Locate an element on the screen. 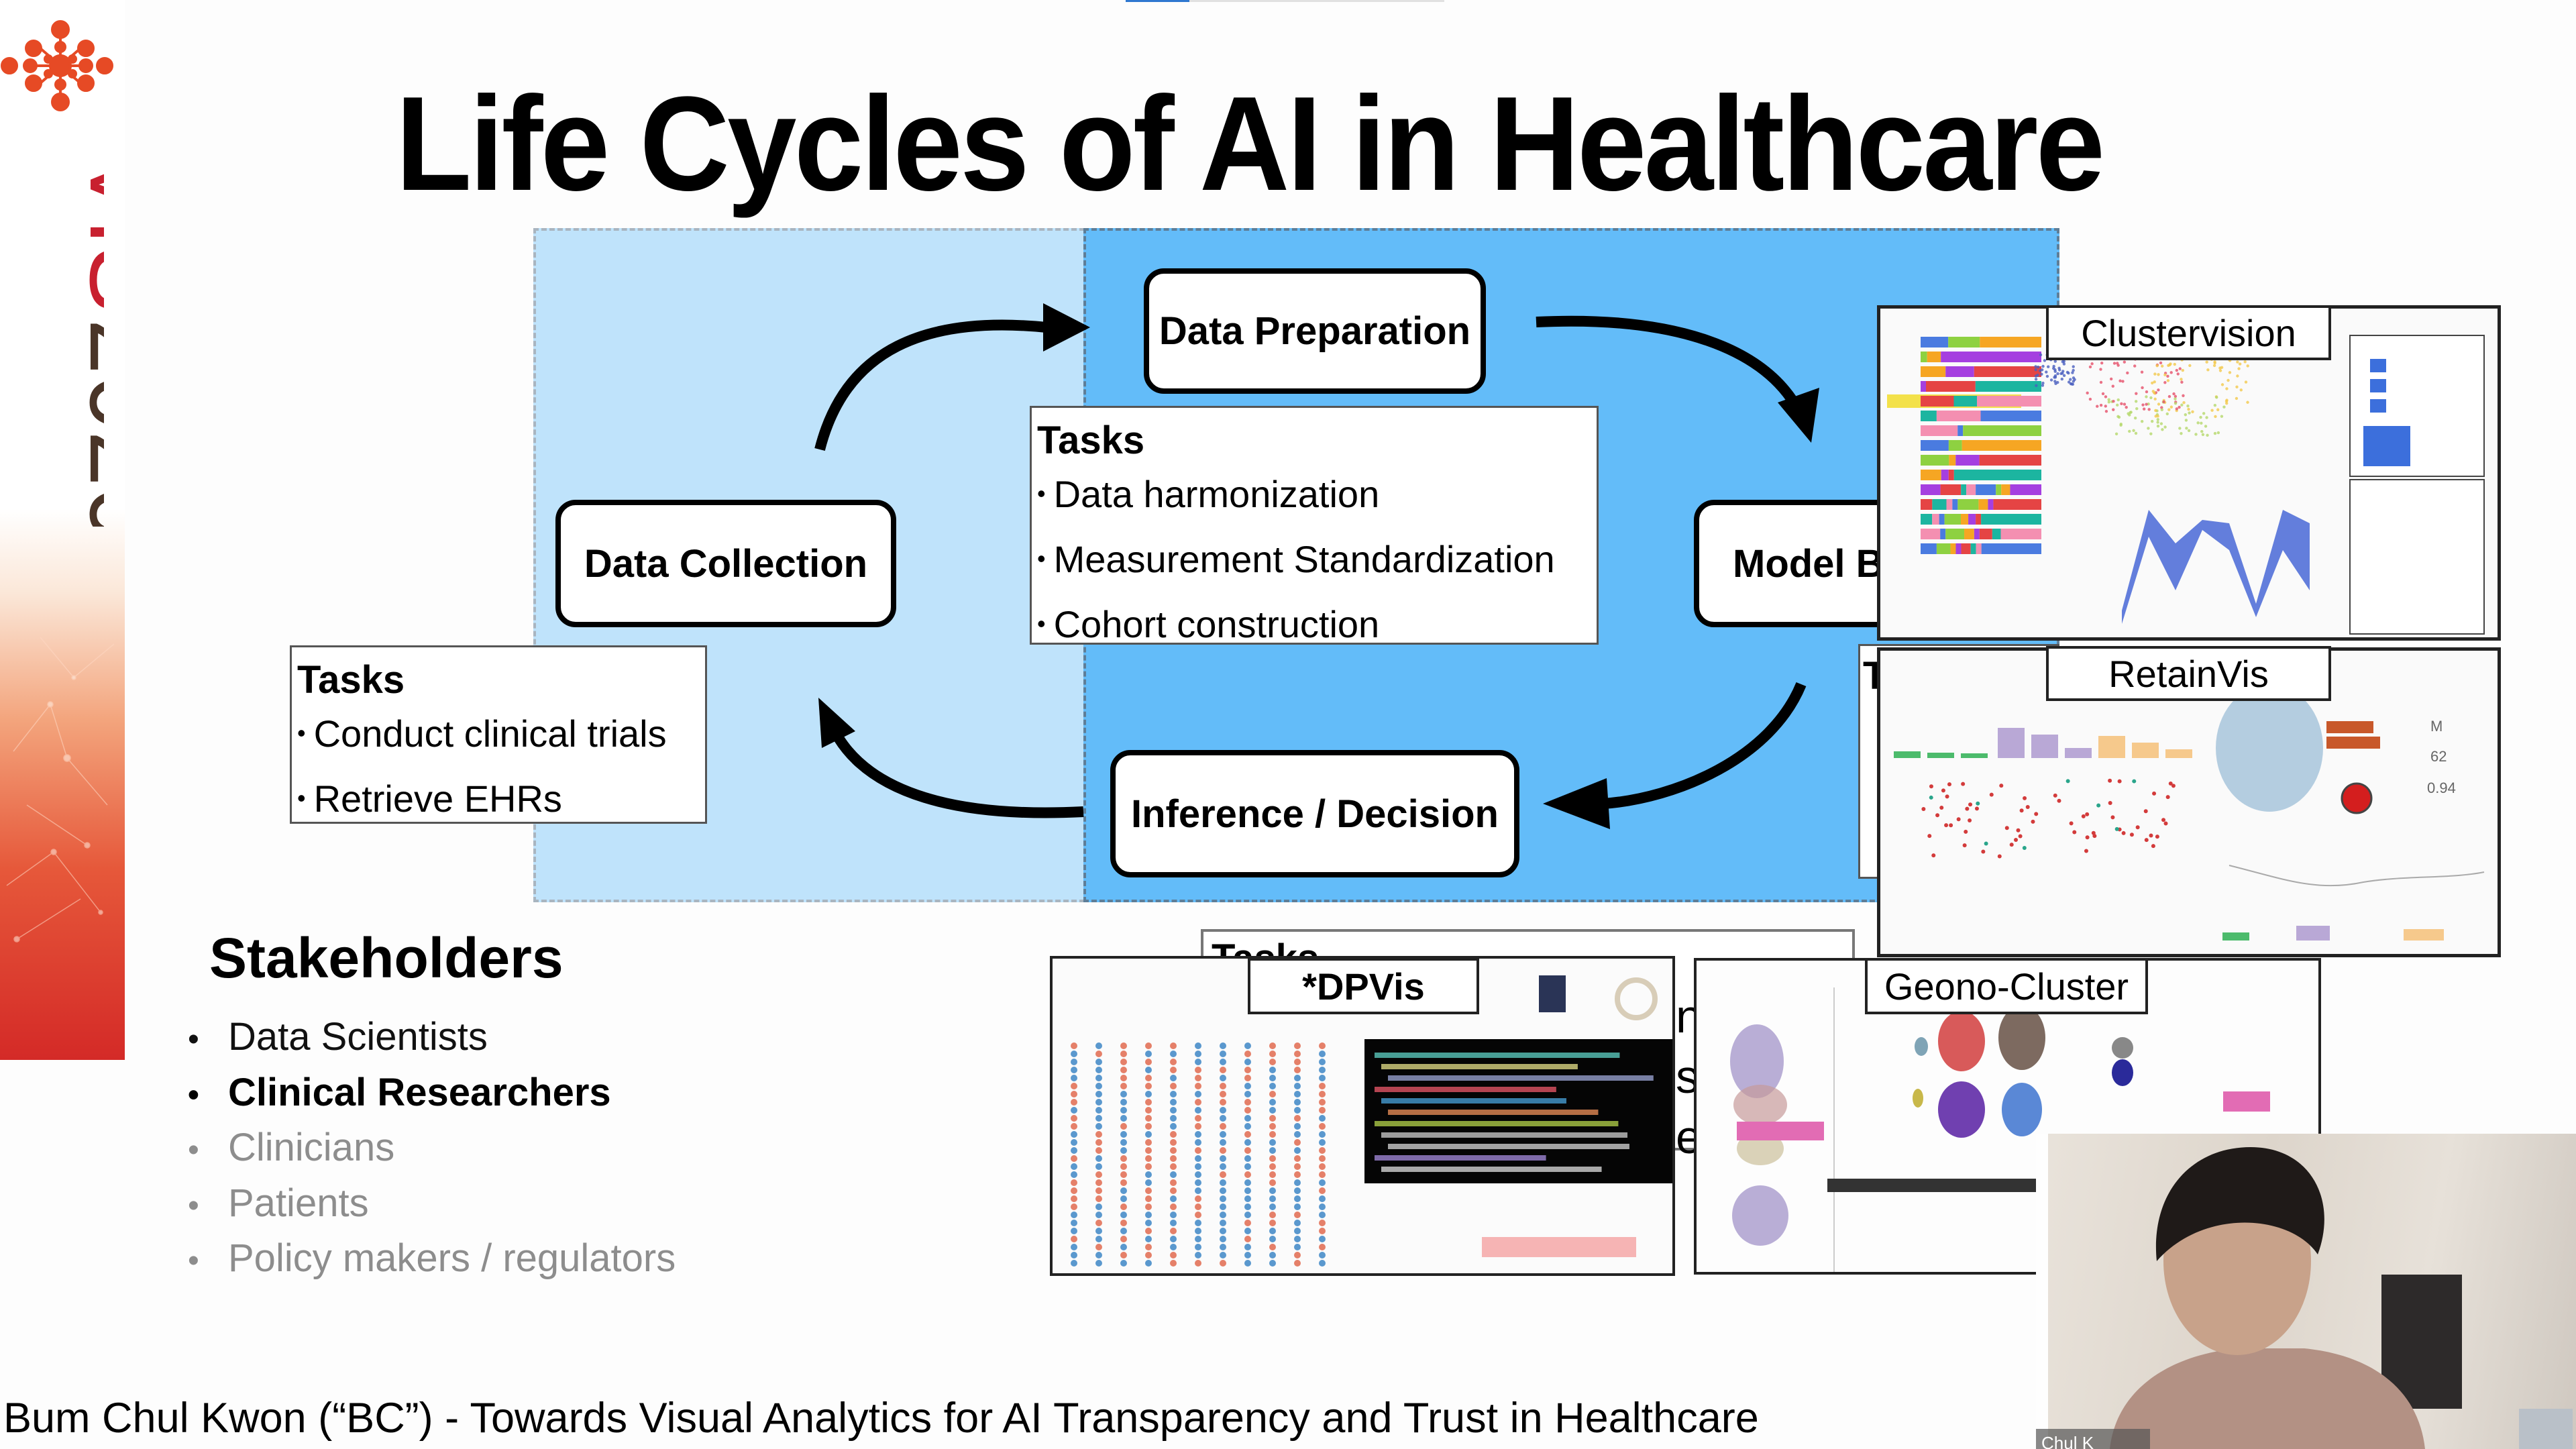 This screenshot has height=1449, width=2576. task-item: Measurement Standardization is located at coordinates (1314, 561).